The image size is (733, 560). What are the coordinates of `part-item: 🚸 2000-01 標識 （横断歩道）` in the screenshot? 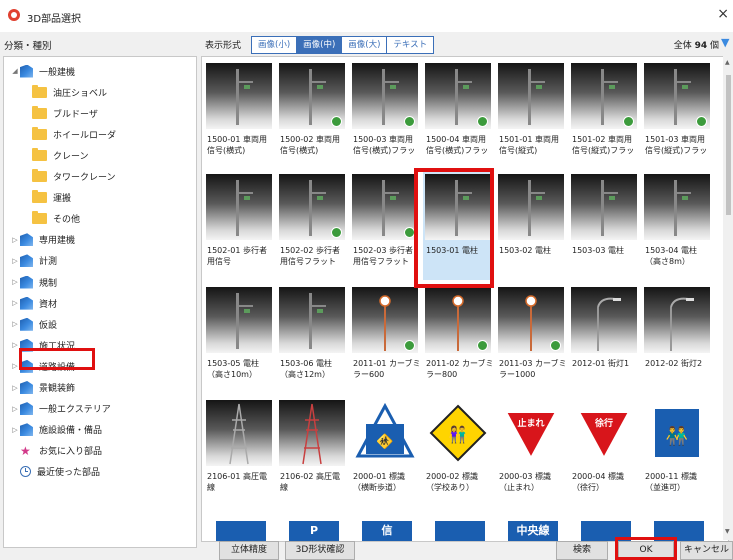 It's located at (385, 451).